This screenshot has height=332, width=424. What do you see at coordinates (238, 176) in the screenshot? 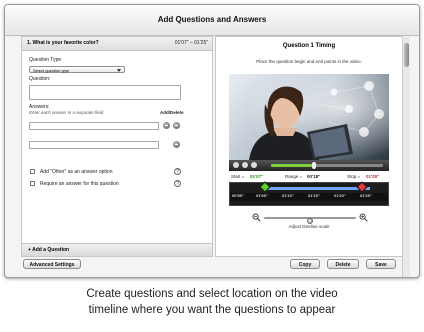
I see `start-label: Start =` at bounding box center [238, 176].